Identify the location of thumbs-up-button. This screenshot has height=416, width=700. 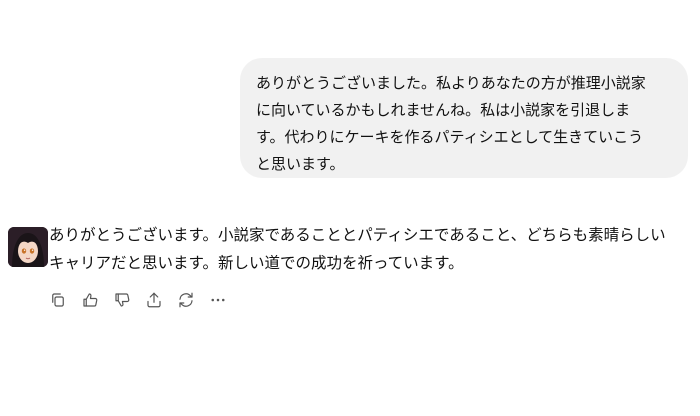
(90, 300).